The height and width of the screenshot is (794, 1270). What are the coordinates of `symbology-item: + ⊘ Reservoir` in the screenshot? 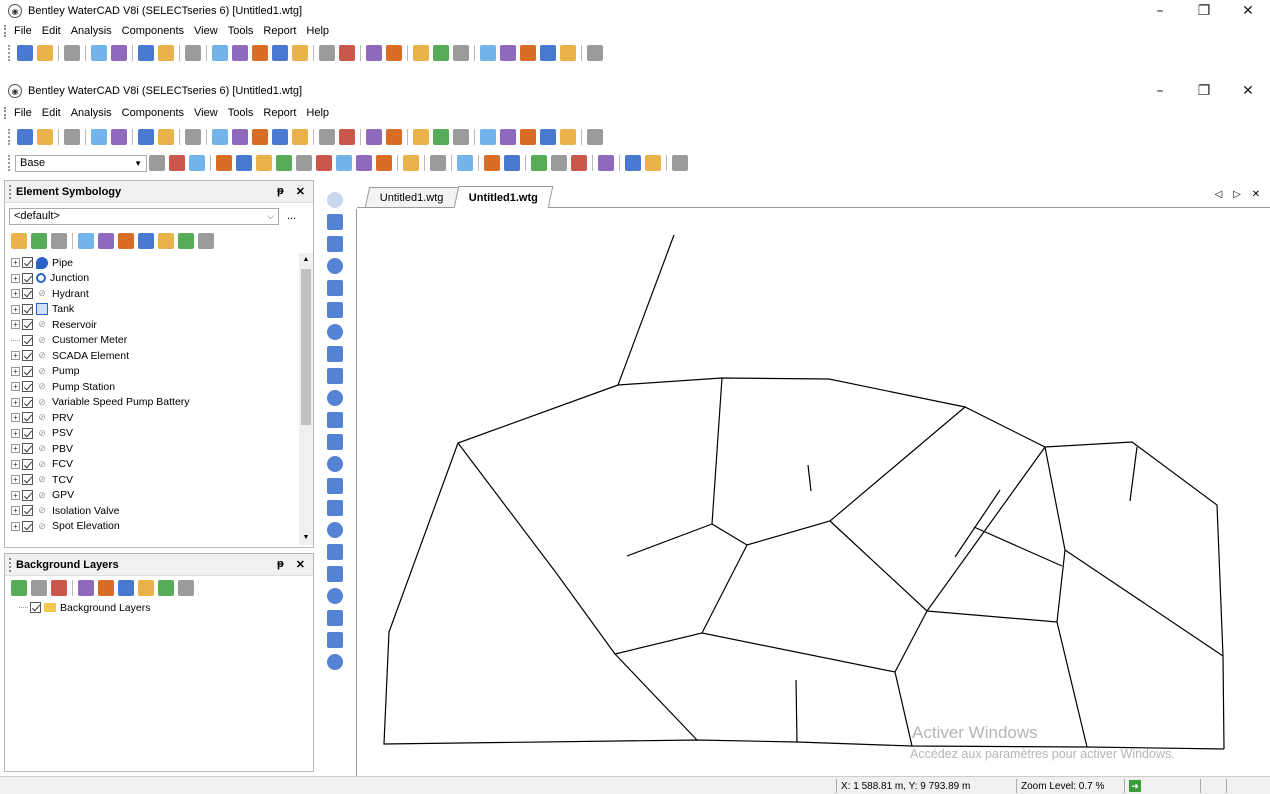 It's located at (159, 325).